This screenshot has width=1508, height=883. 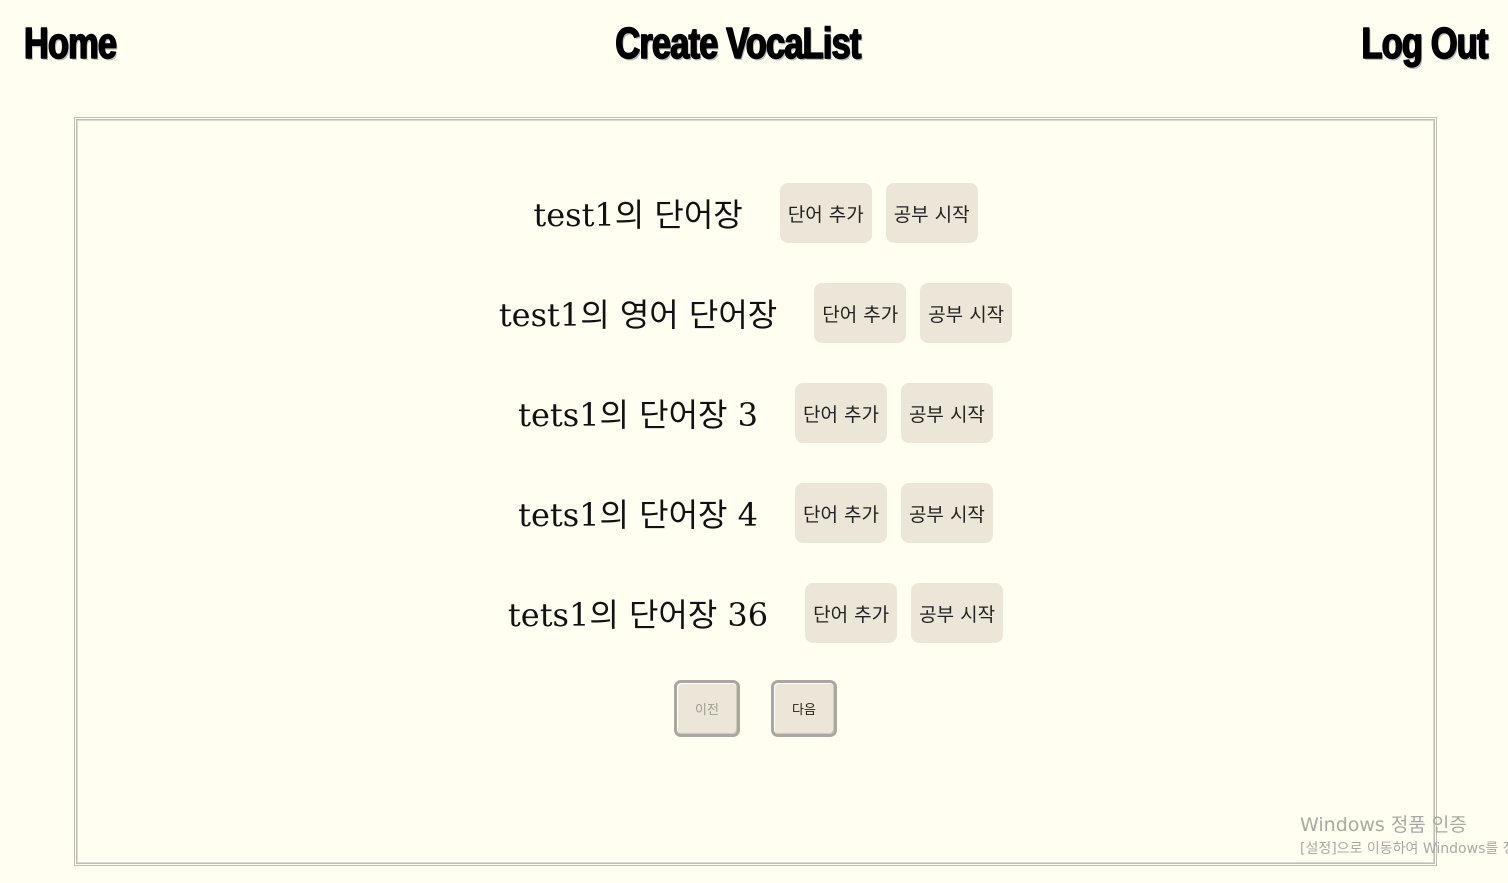 I want to click on vocalist-title: test1의 단어장, so click(x=638, y=215).